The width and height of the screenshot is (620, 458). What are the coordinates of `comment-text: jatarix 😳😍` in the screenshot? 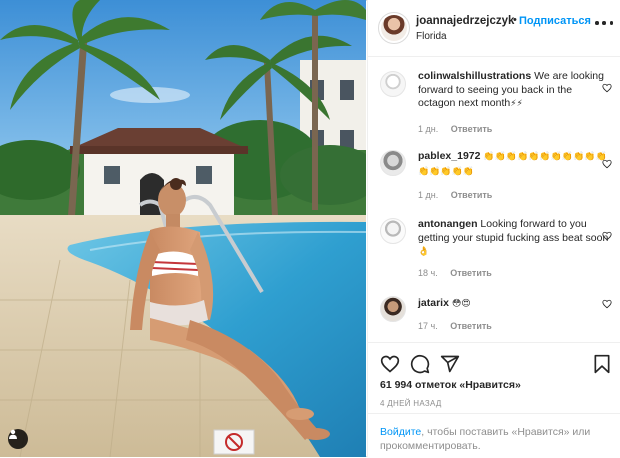 It's located at (514, 304).